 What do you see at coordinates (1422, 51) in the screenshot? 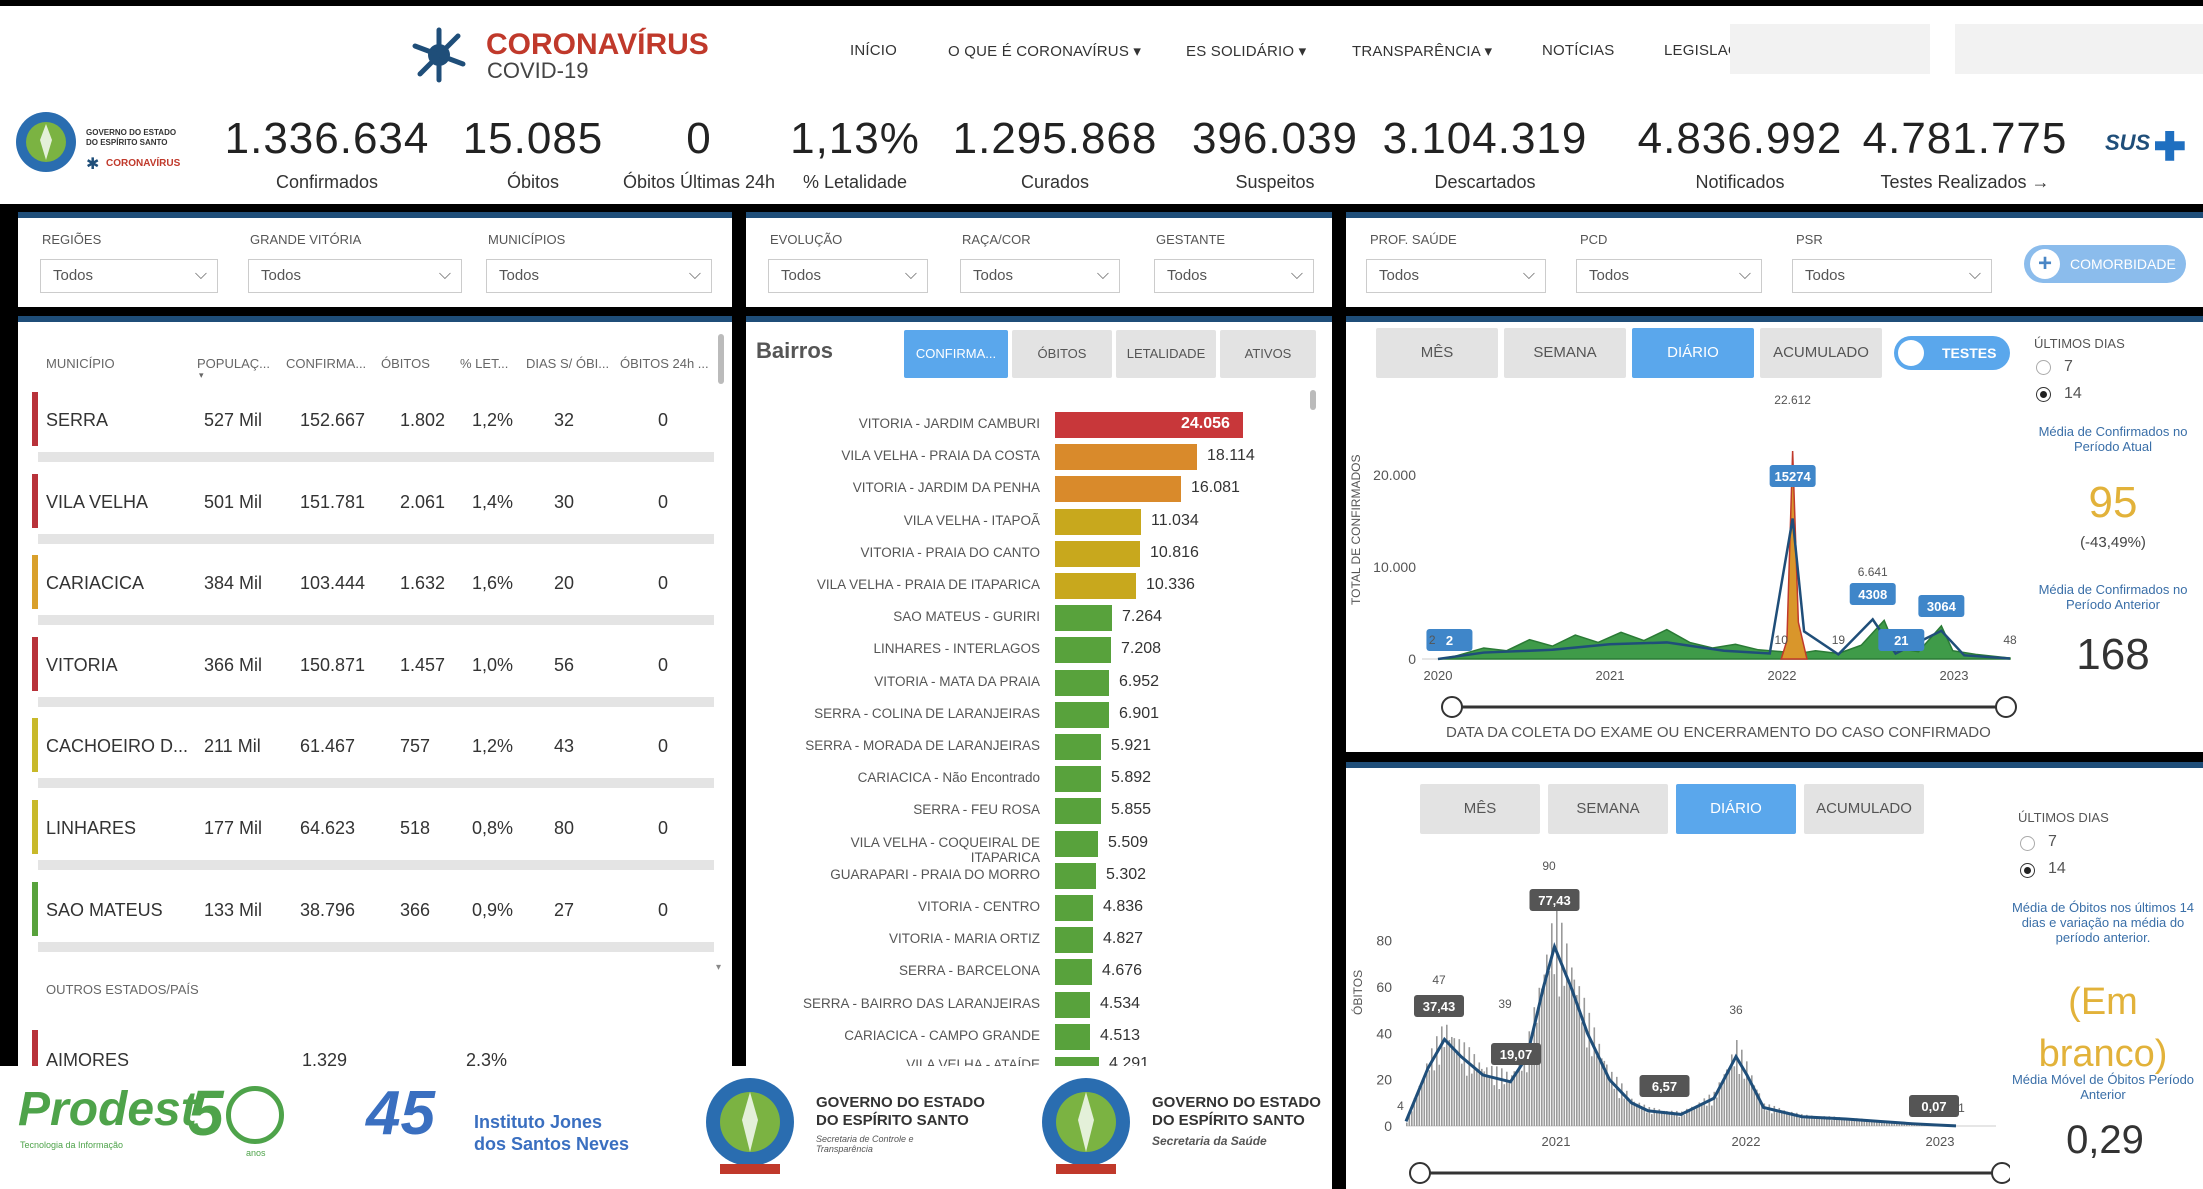
I see `nav-transparencia: TRANSPARÊNCIA ▾` at bounding box center [1422, 51].